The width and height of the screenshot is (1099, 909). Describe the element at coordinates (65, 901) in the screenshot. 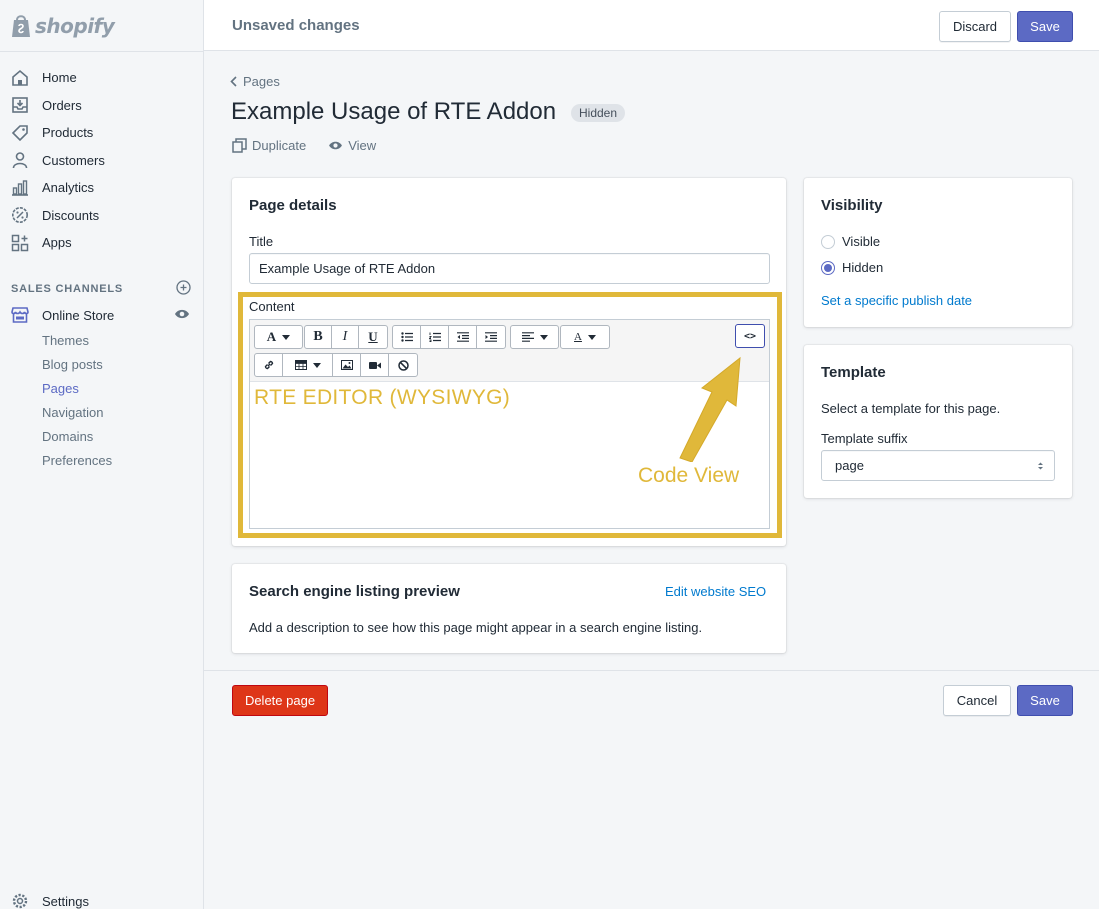

I see `settings-label: Settings` at that location.